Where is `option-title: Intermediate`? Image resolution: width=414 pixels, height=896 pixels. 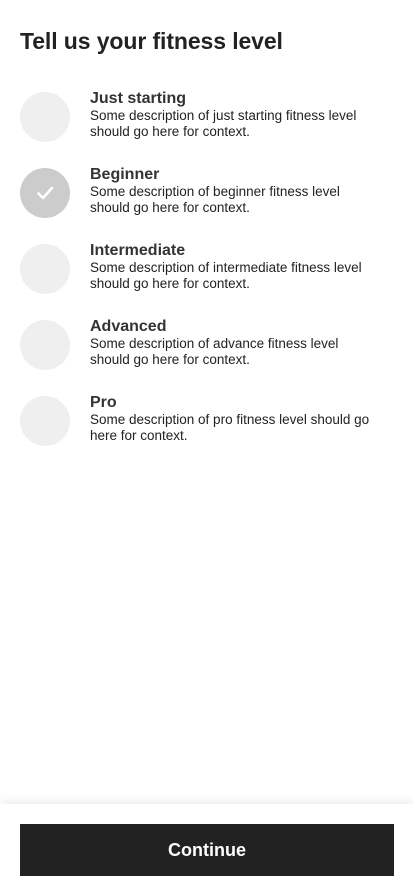 option-title: Intermediate is located at coordinates (138, 250).